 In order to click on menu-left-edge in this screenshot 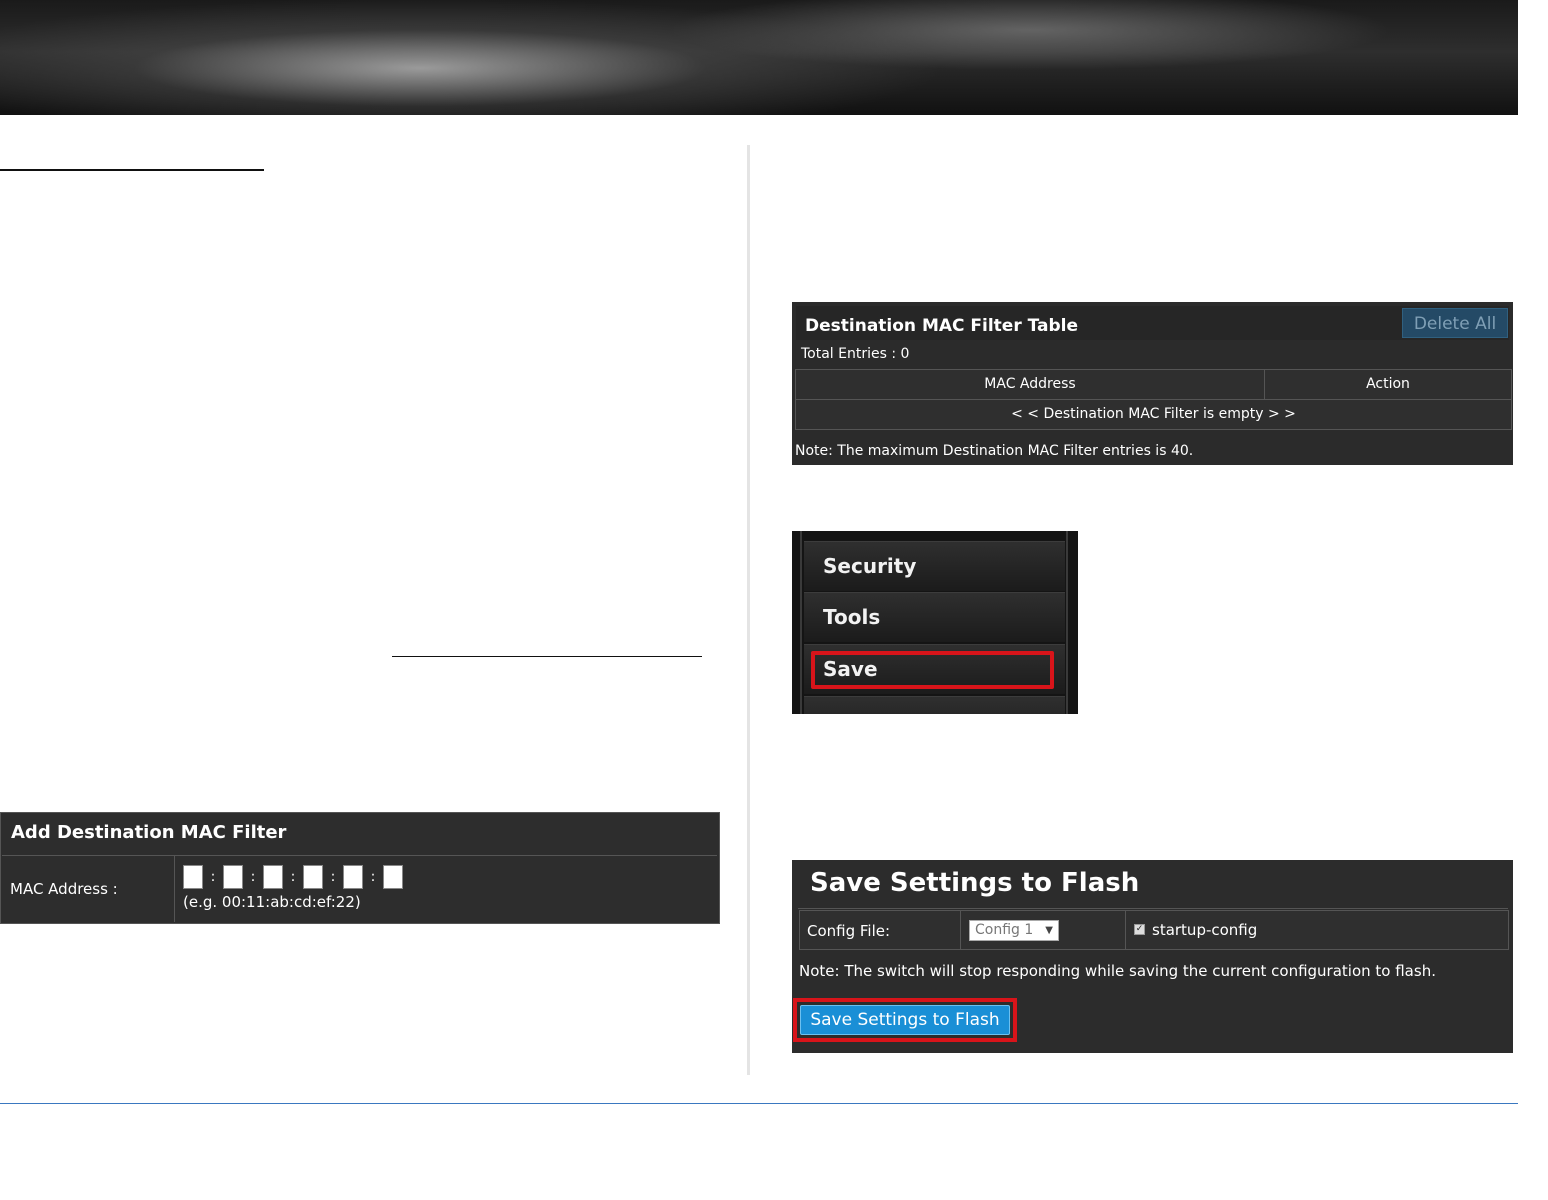, I will do `click(801, 622)`.